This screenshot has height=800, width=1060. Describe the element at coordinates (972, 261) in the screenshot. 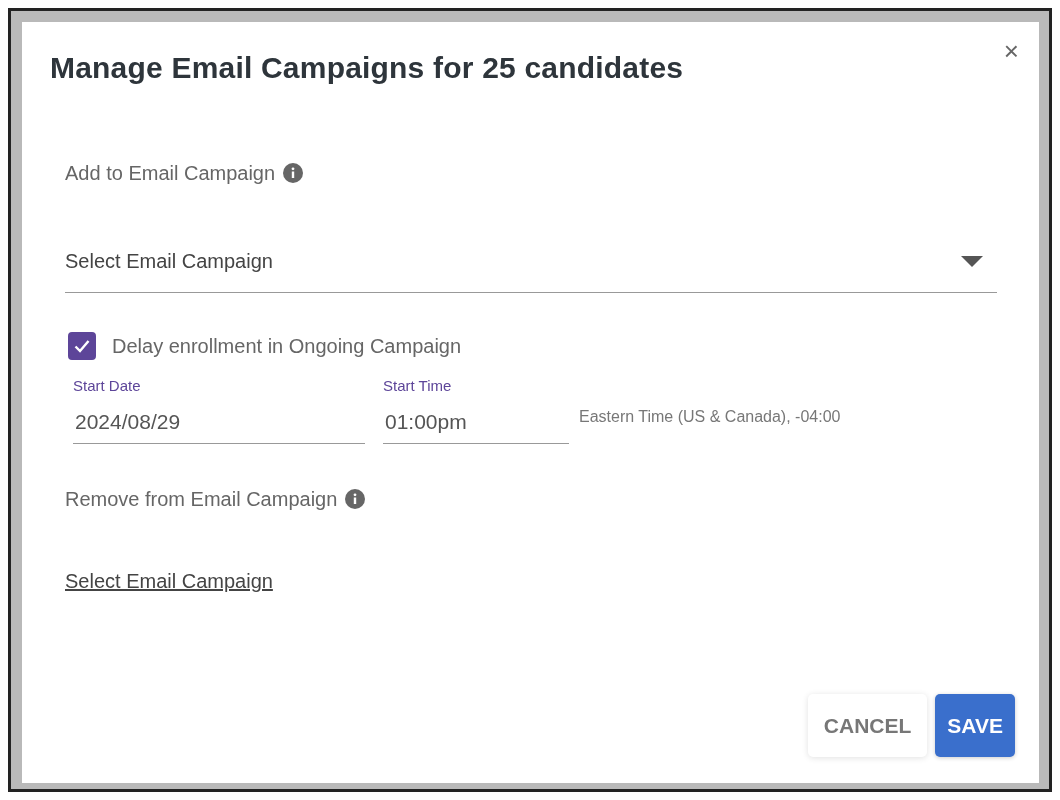

I see `caret-icon` at that location.